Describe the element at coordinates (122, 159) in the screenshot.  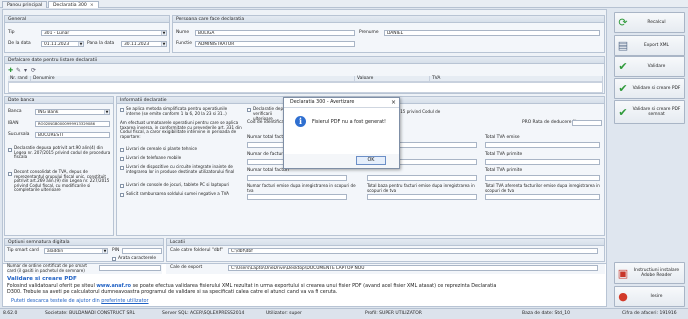
I see `telefoane-checkbox` at that location.